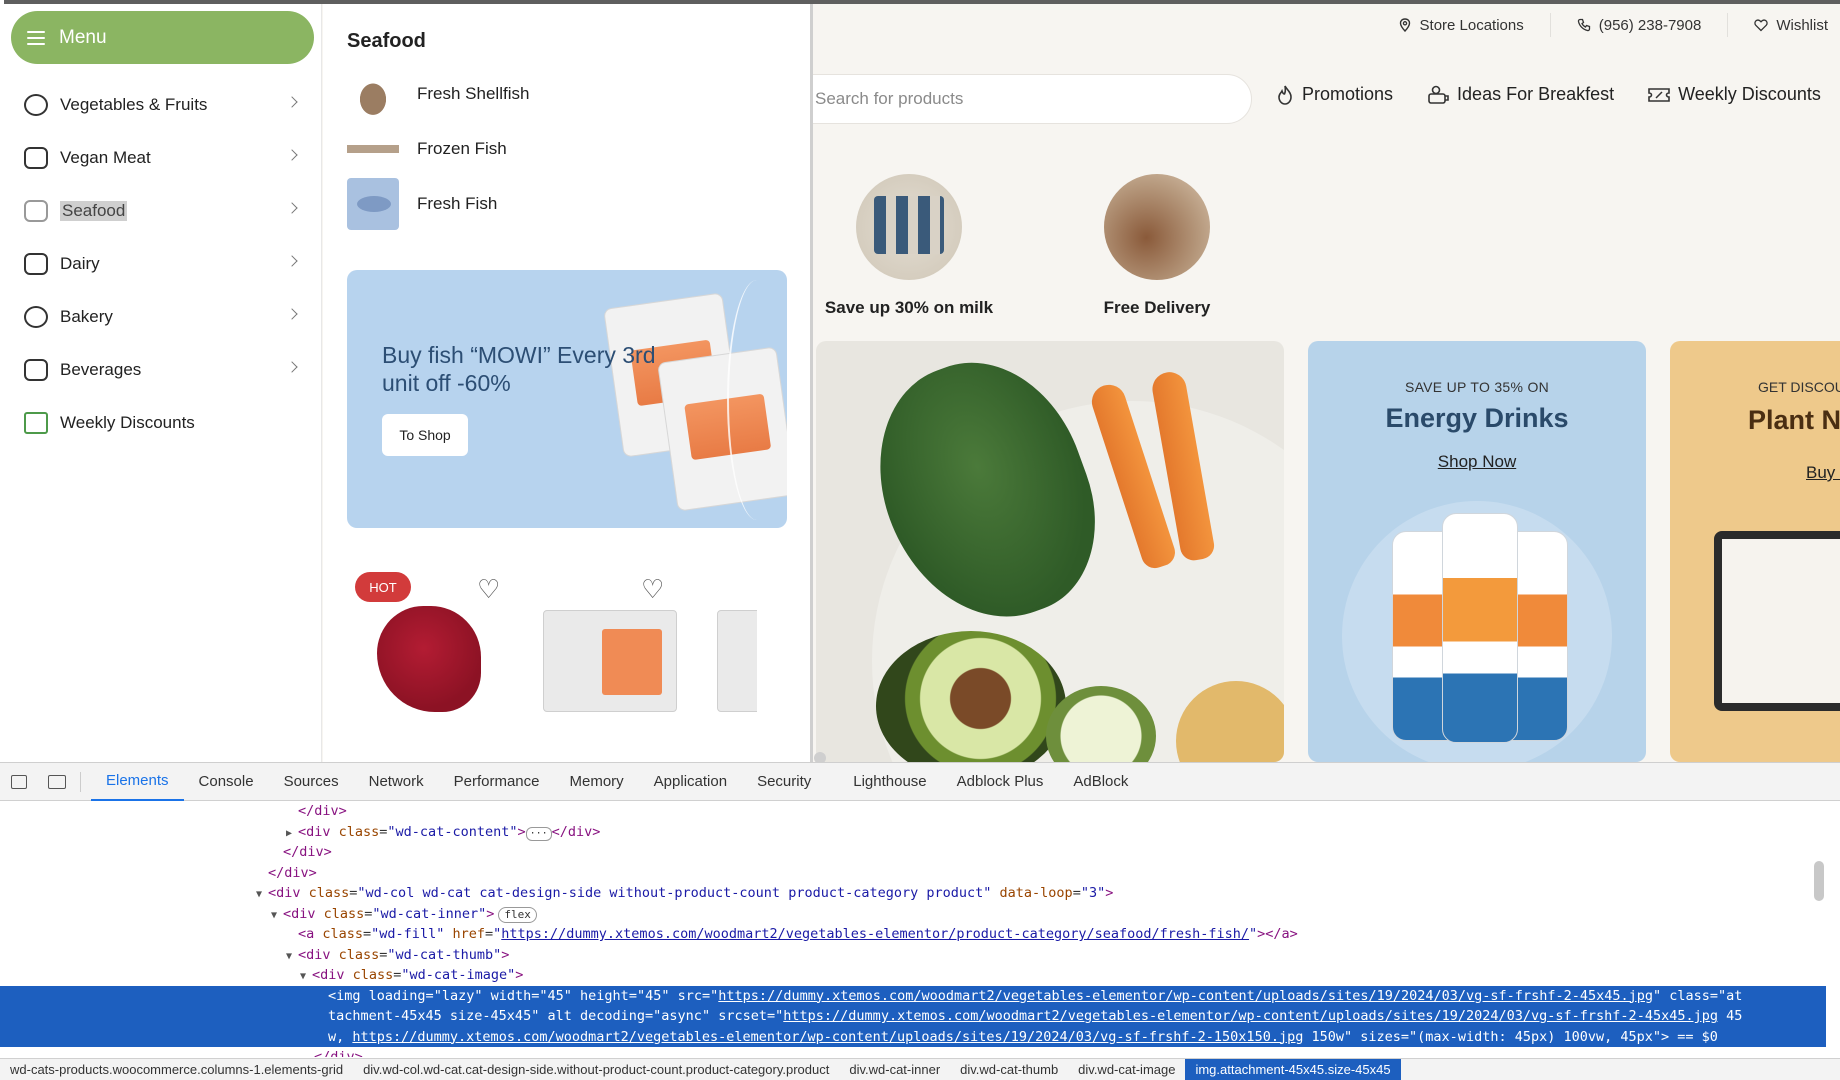 The width and height of the screenshot is (1840, 1080). Describe the element at coordinates (137, 781) in the screenshot. I see `tab-elements: Elements` at that location.